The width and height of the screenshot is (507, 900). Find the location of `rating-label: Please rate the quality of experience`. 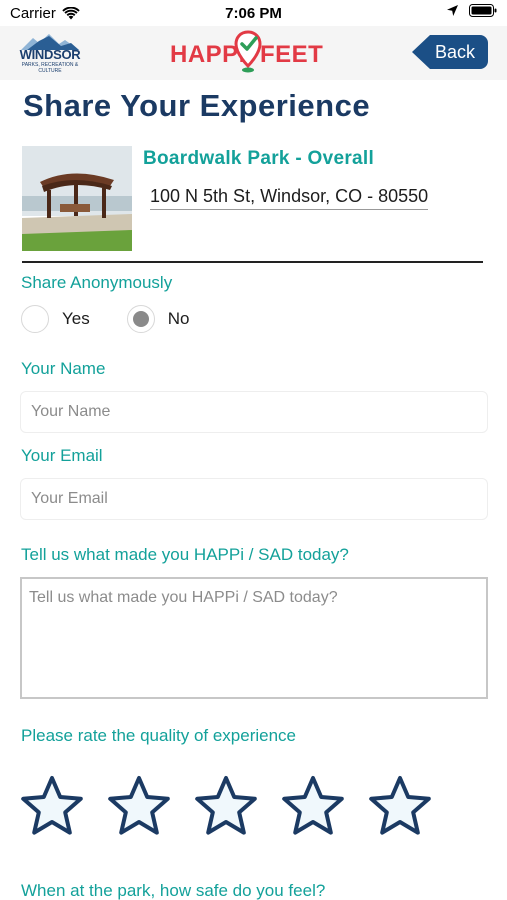

rating-label: Please rate the quality of experience is located at coordinates (159, 735).